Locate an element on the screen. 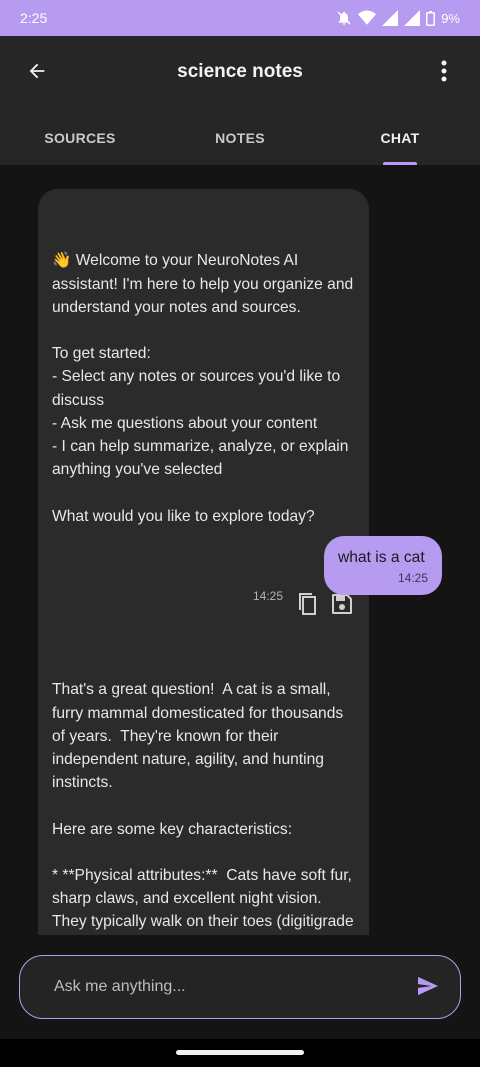  app-bar: science notes is located at coordinates (240, 73).